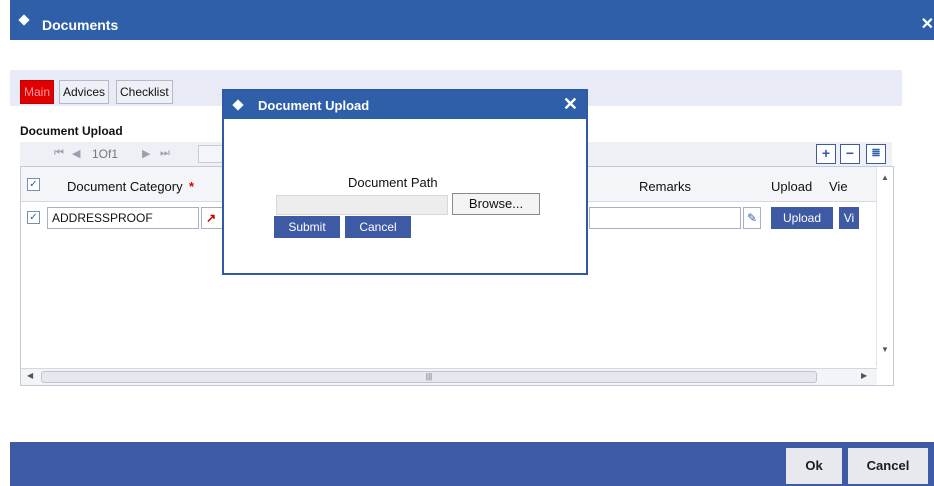 The width and height of the screenshot is (934, 486). Describe the element at coordinates (570, 104) in the screenshot. I see `dialog-close-icon: ✕` at that location.